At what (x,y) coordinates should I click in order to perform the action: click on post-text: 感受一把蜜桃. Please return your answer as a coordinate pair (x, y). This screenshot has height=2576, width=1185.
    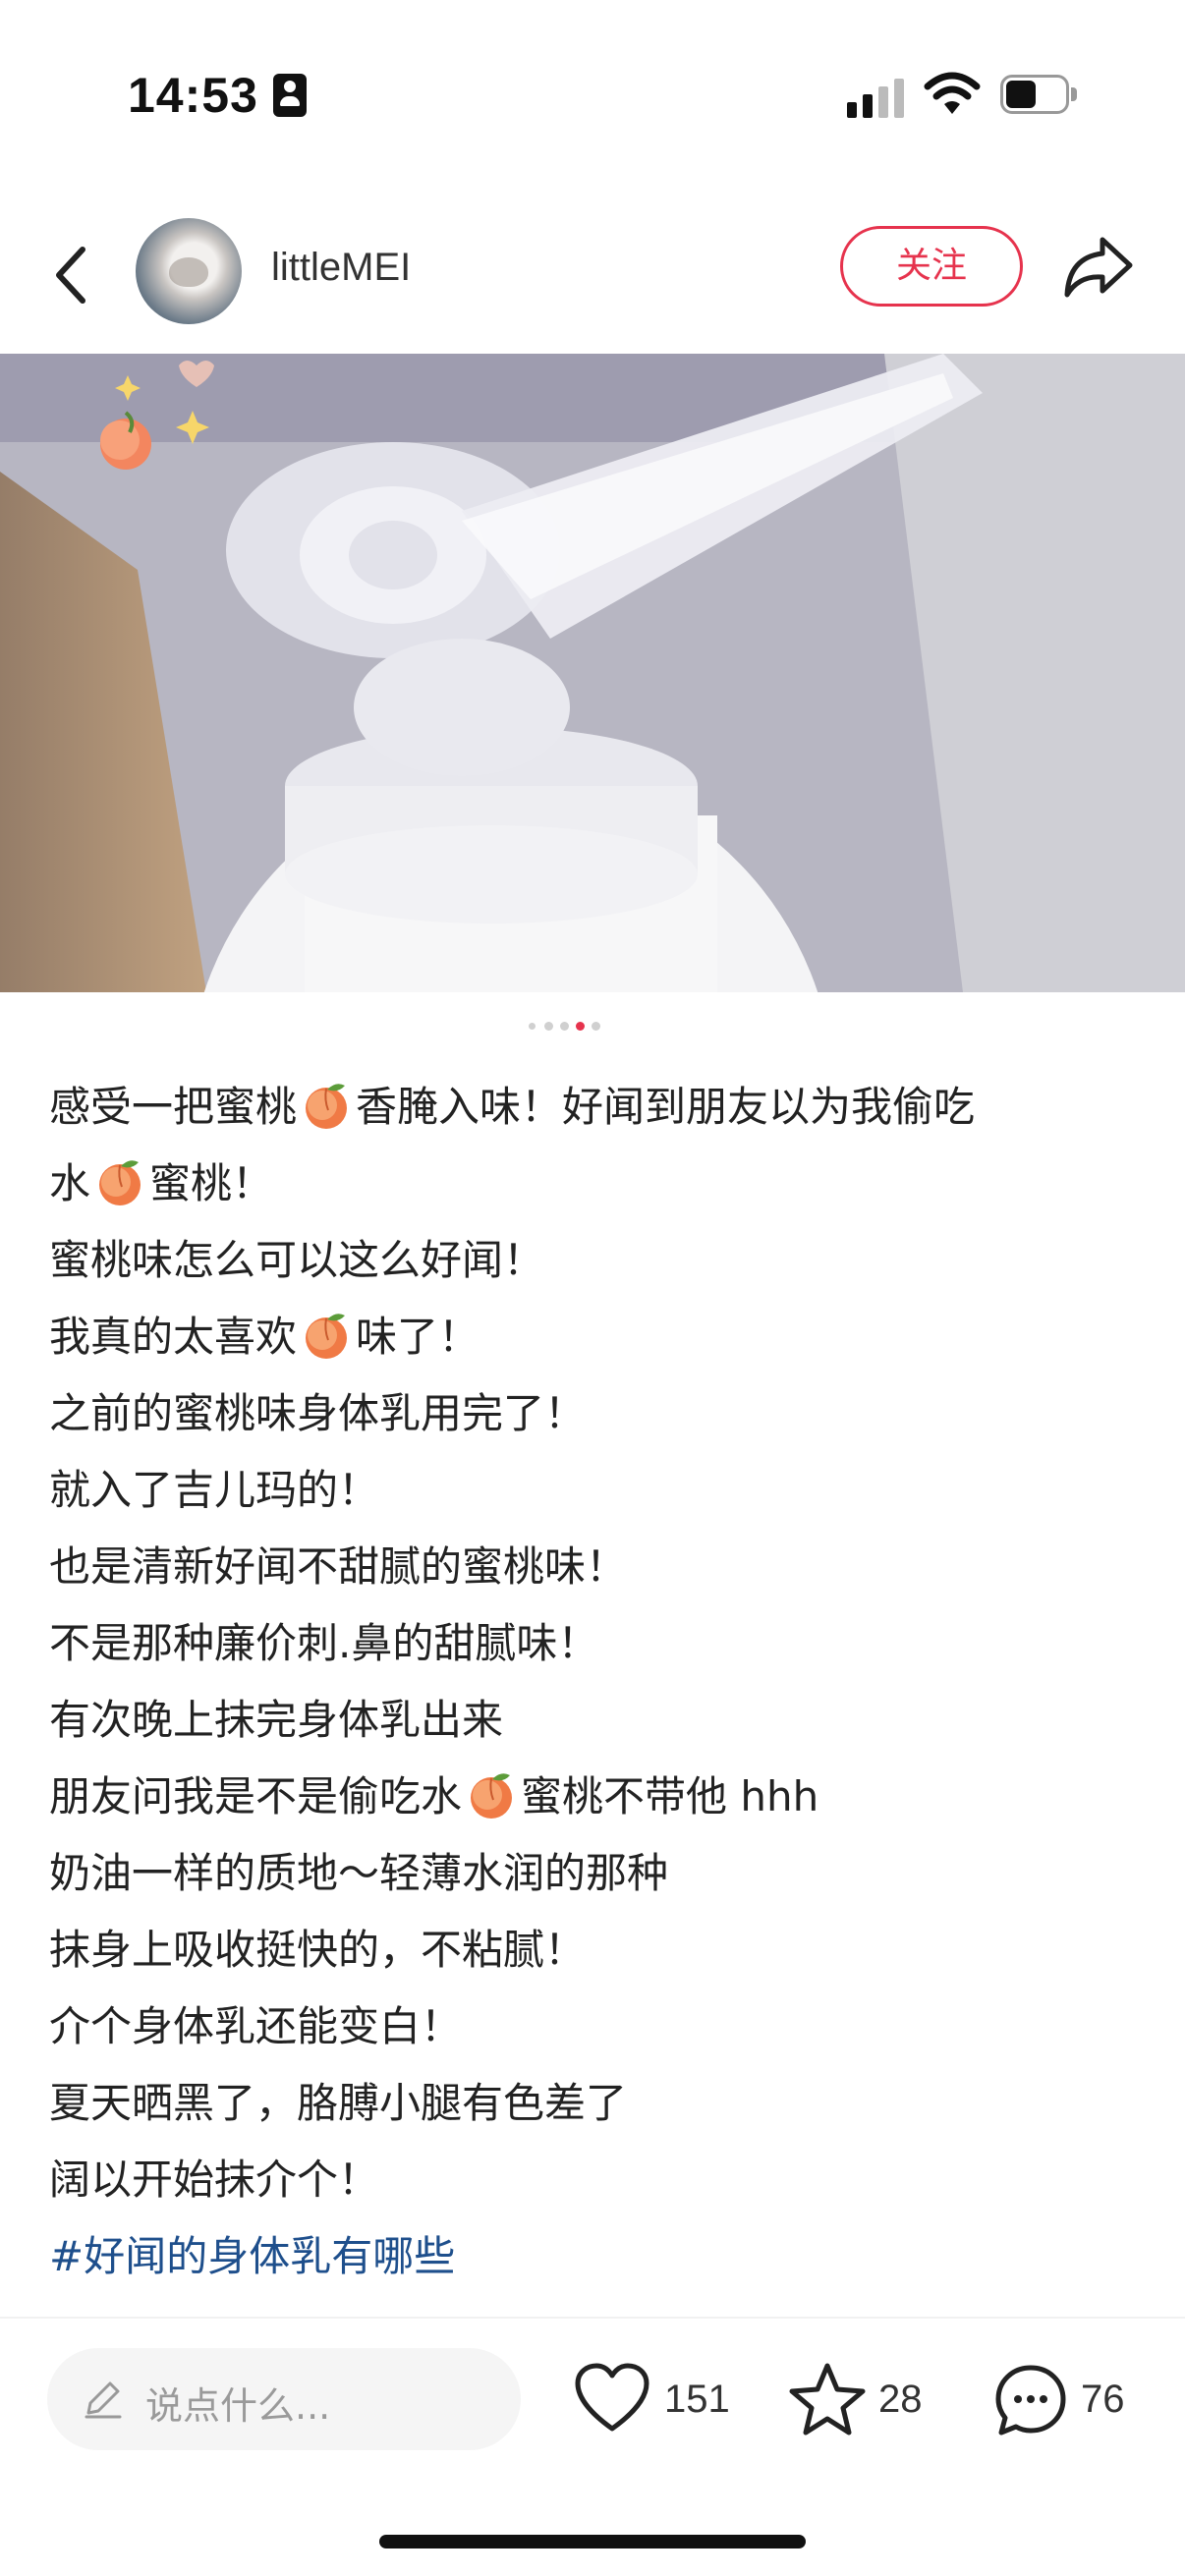
    Looking at the image, I should click on (174, 1107).